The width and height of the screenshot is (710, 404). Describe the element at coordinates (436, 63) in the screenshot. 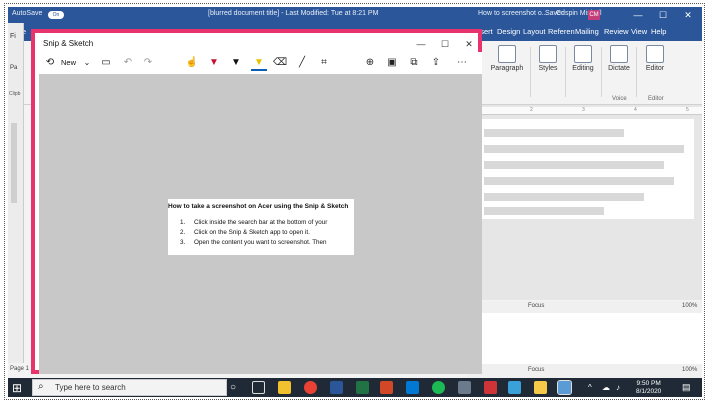

I see `share-icon: ⇪` at that location.